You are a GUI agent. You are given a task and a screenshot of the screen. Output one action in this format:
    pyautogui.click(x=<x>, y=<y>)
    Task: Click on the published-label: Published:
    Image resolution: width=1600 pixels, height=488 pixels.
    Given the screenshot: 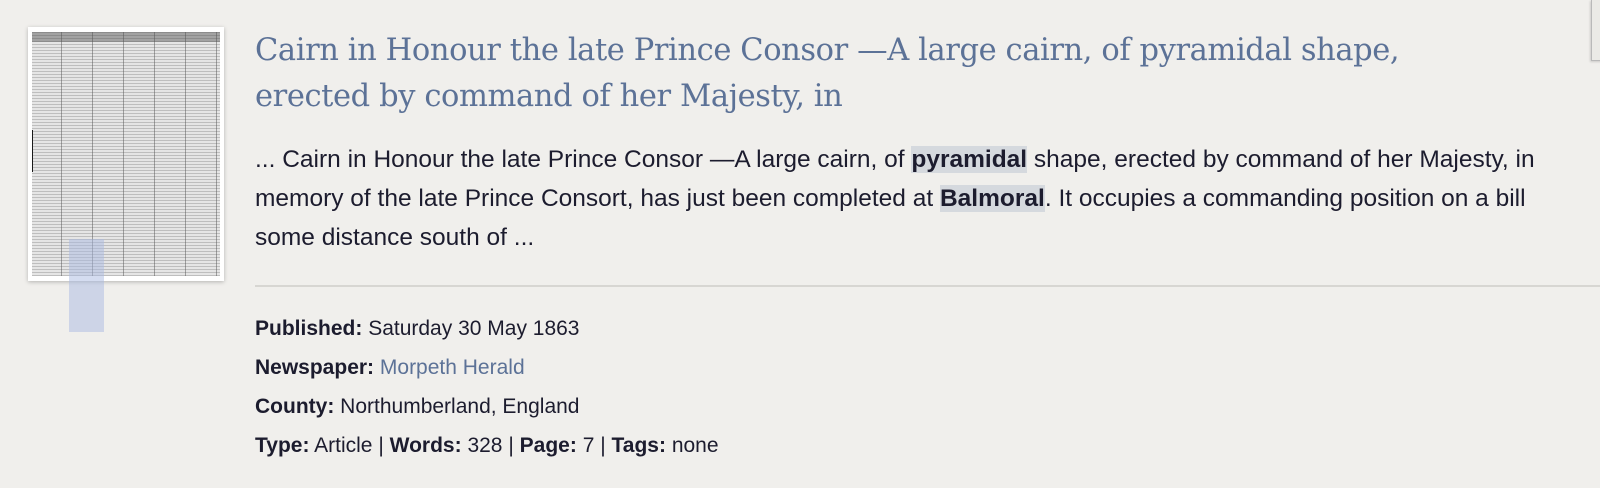 What is the action you would take?
    pyautogui.click(x=309, y=328)
    